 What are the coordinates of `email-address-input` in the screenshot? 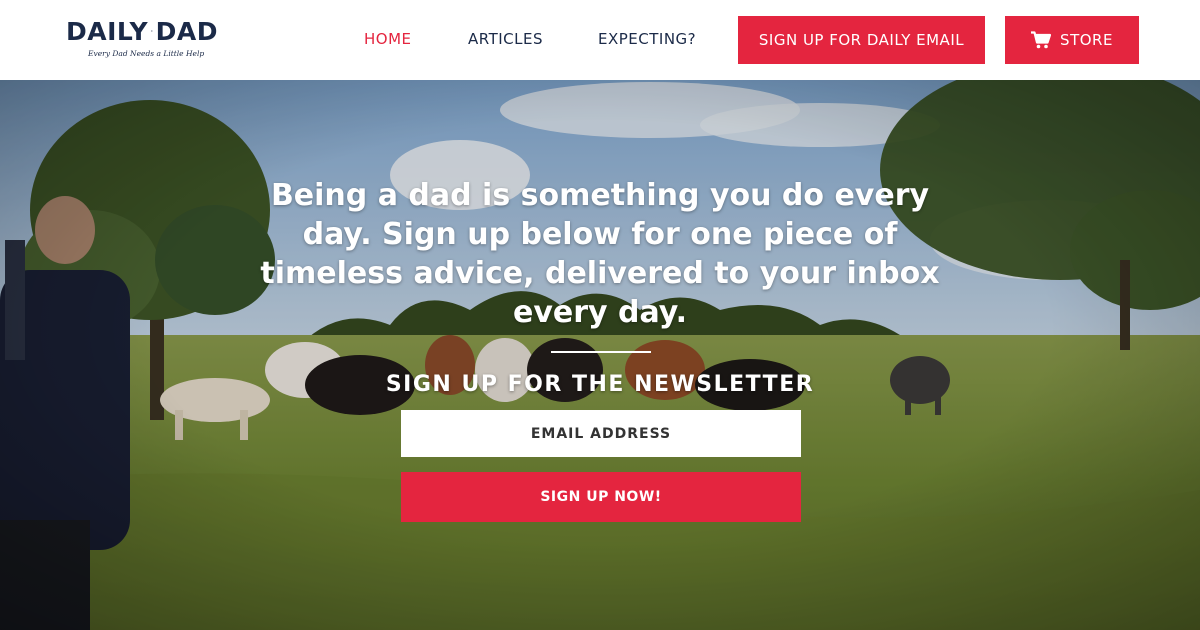 It's located at (601, 433).